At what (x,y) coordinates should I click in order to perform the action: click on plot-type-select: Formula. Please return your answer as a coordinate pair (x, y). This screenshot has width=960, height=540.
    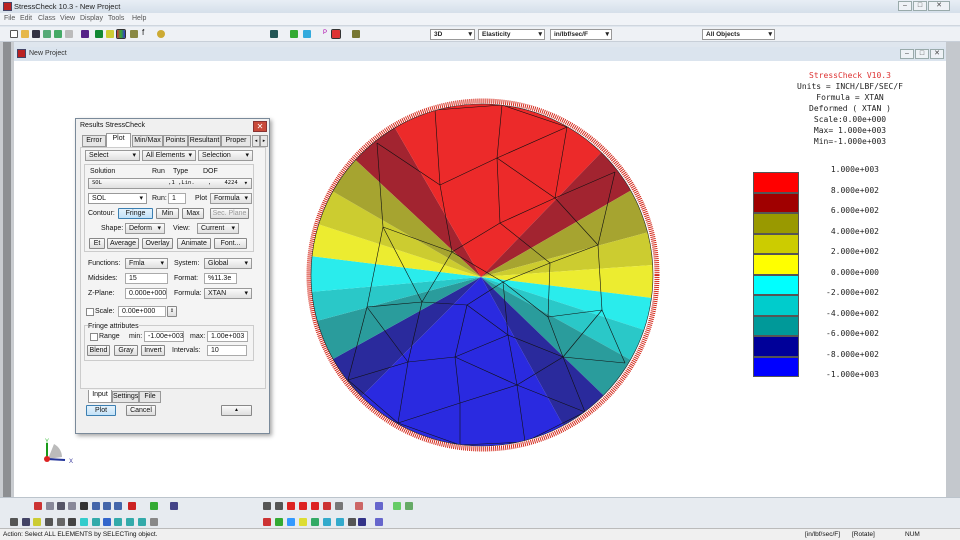
    Looking at the image, I should click on (231, 198).